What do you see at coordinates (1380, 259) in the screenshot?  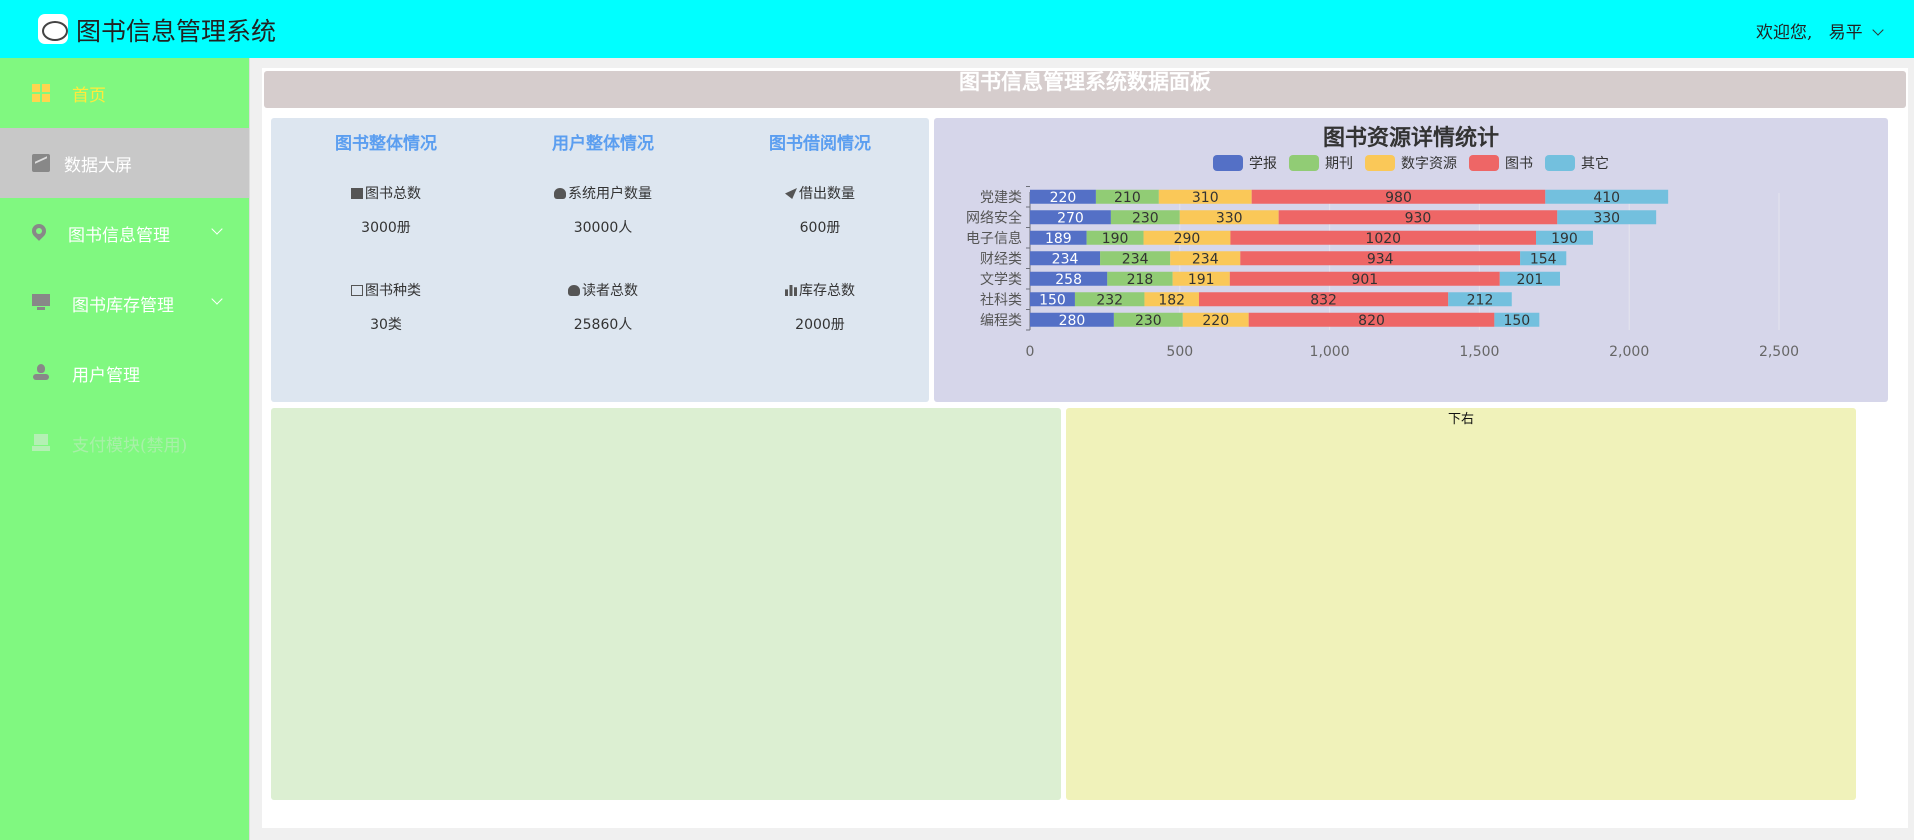 I see `data-label: 934` at bounding box center [1380, 259].